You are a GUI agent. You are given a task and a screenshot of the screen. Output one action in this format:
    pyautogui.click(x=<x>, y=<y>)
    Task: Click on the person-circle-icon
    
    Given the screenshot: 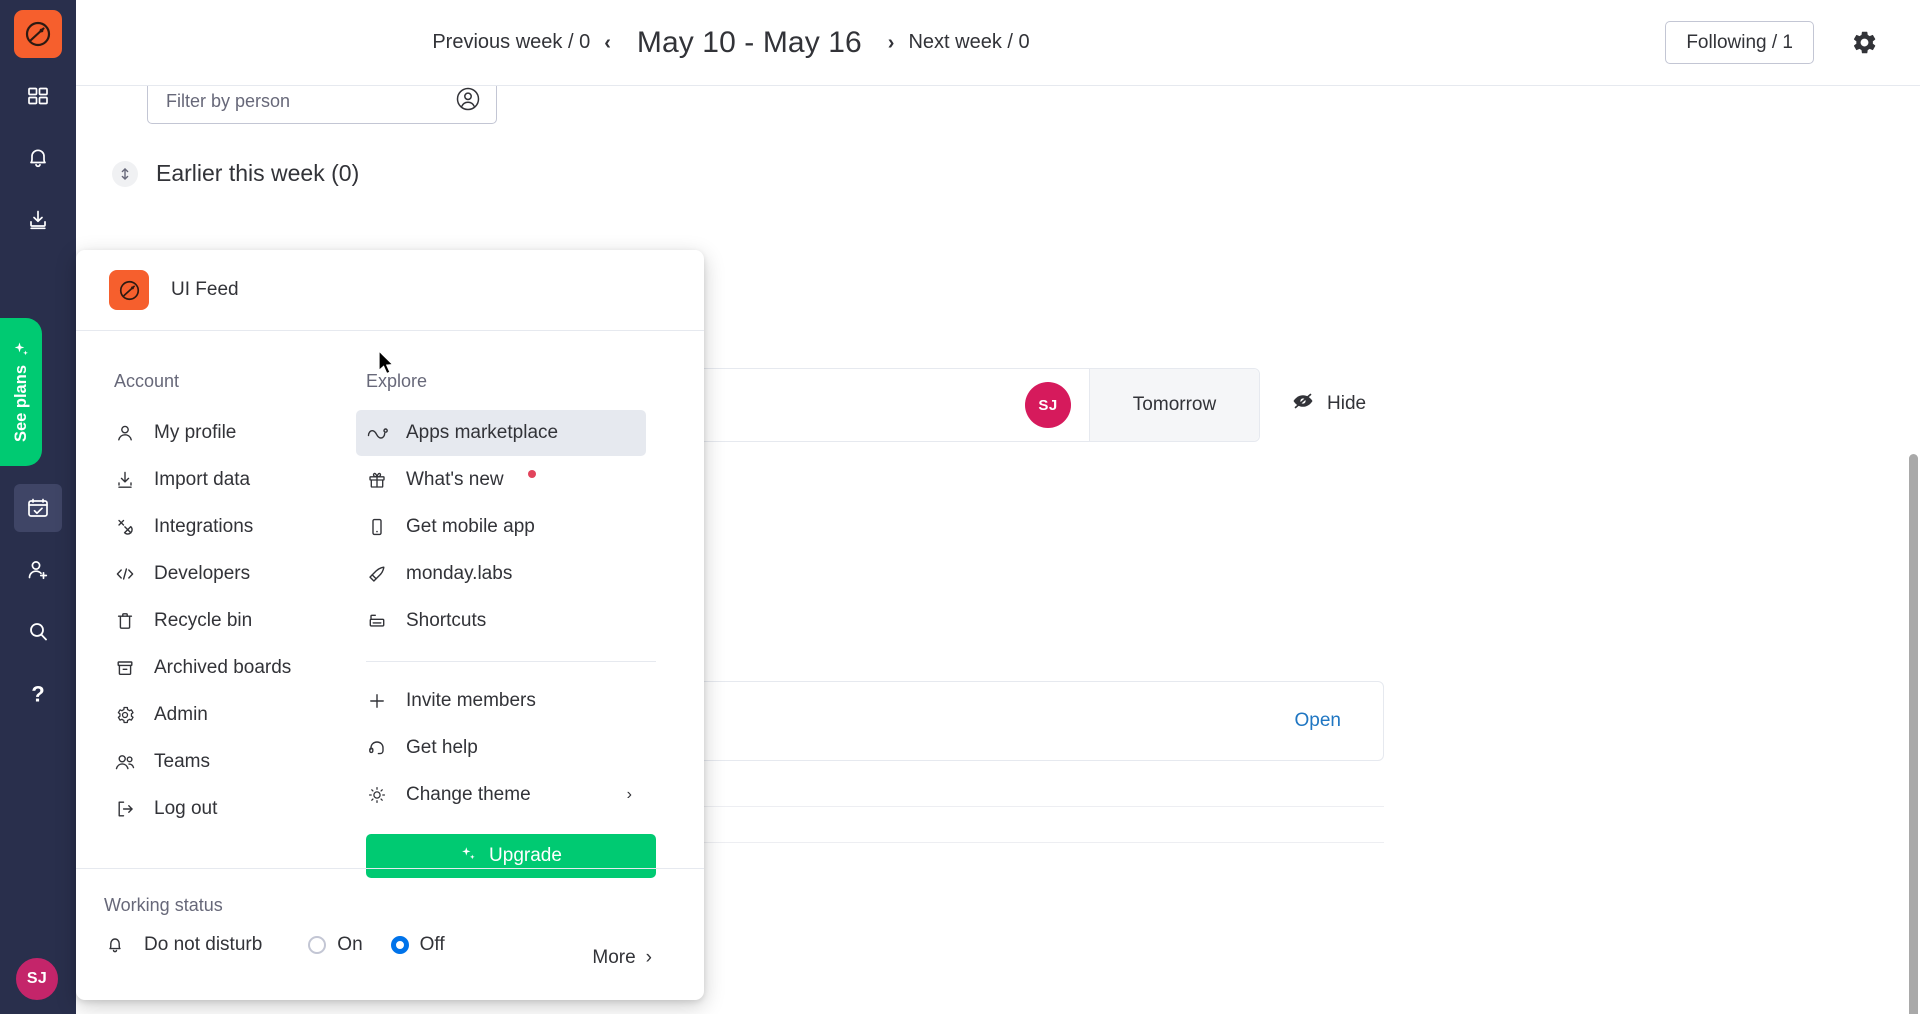 What is the action you would take?
    pyautogui.click(x=468, y=102)
    